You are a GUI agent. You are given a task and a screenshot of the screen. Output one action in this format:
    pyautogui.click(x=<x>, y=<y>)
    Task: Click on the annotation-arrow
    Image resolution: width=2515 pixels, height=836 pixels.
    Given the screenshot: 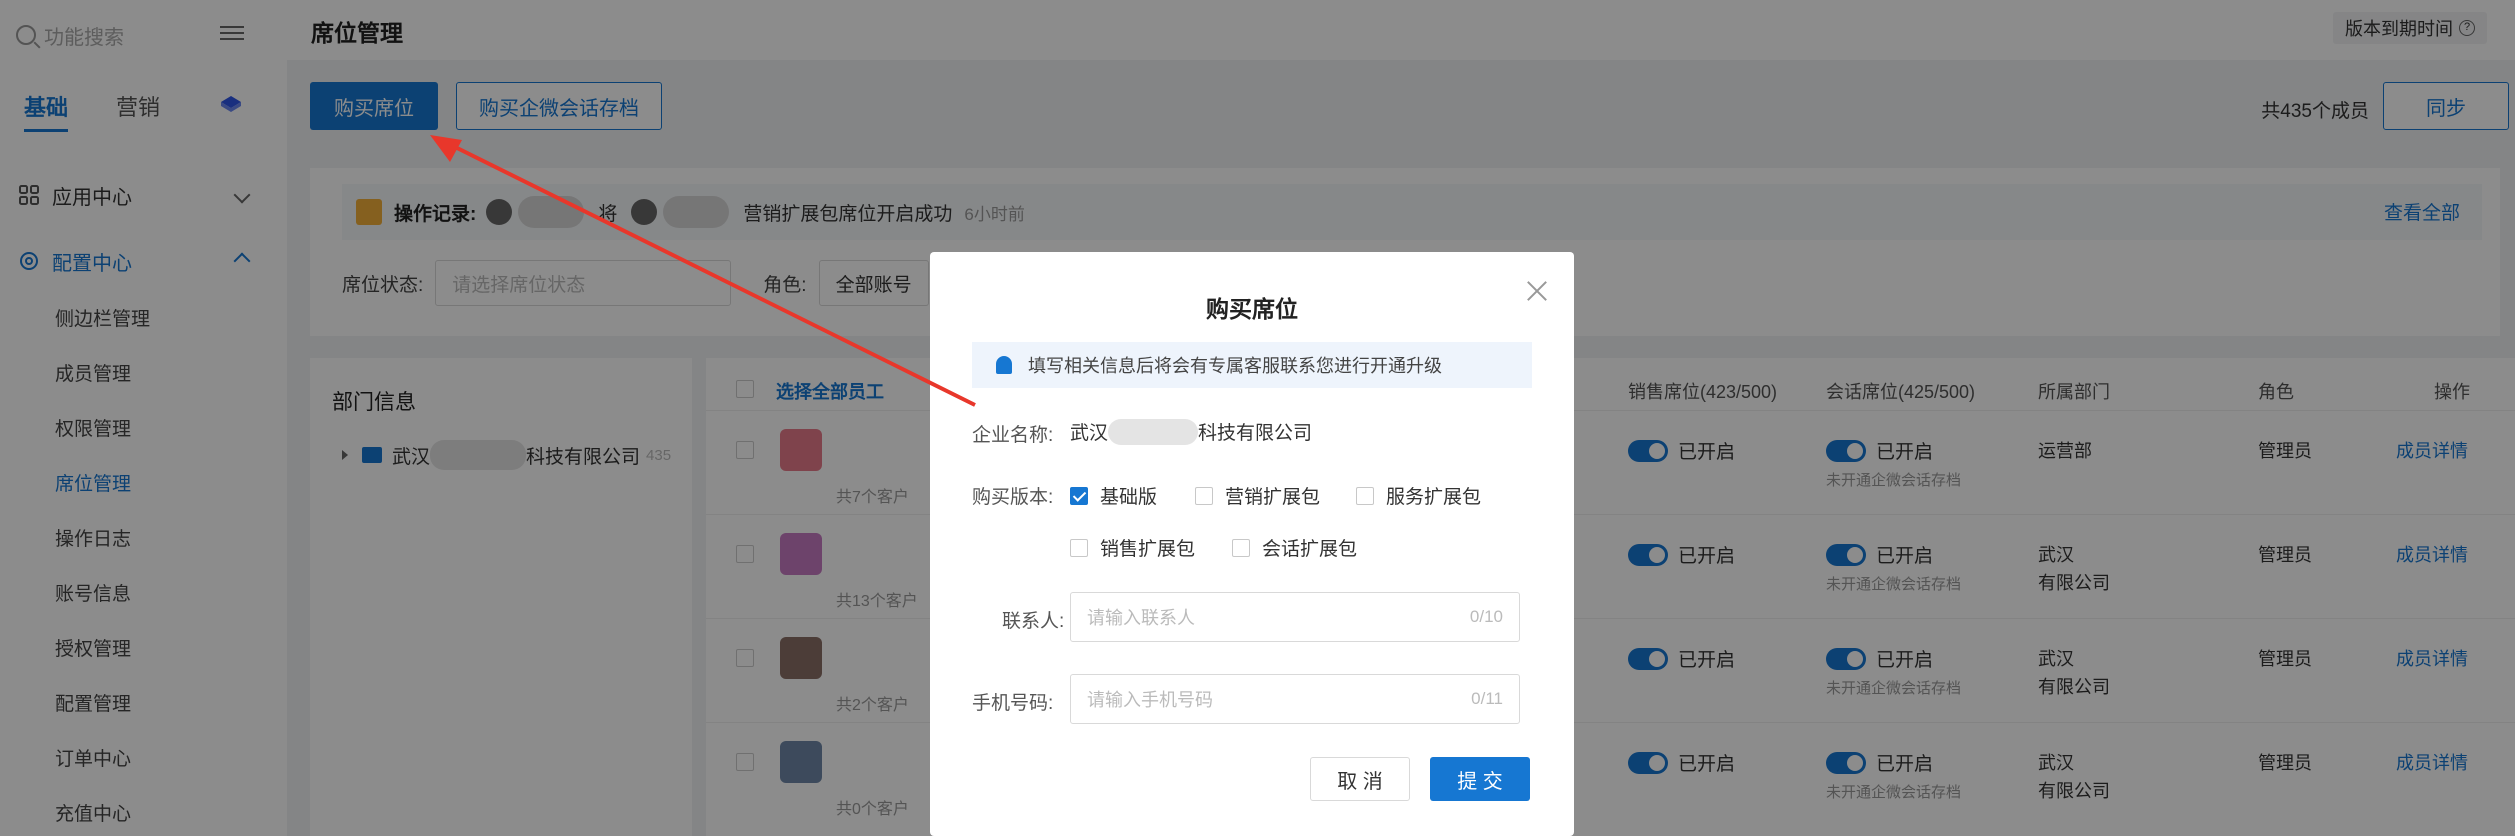 What is the action you would take?
    pyautogui.click(x=703, y=271)
    